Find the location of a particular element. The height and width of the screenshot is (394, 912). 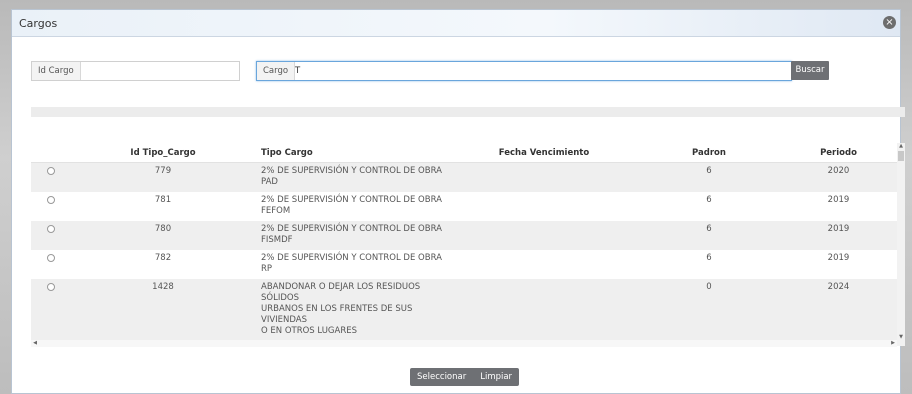

id-cargo-input is located at coordinates (159, 71).